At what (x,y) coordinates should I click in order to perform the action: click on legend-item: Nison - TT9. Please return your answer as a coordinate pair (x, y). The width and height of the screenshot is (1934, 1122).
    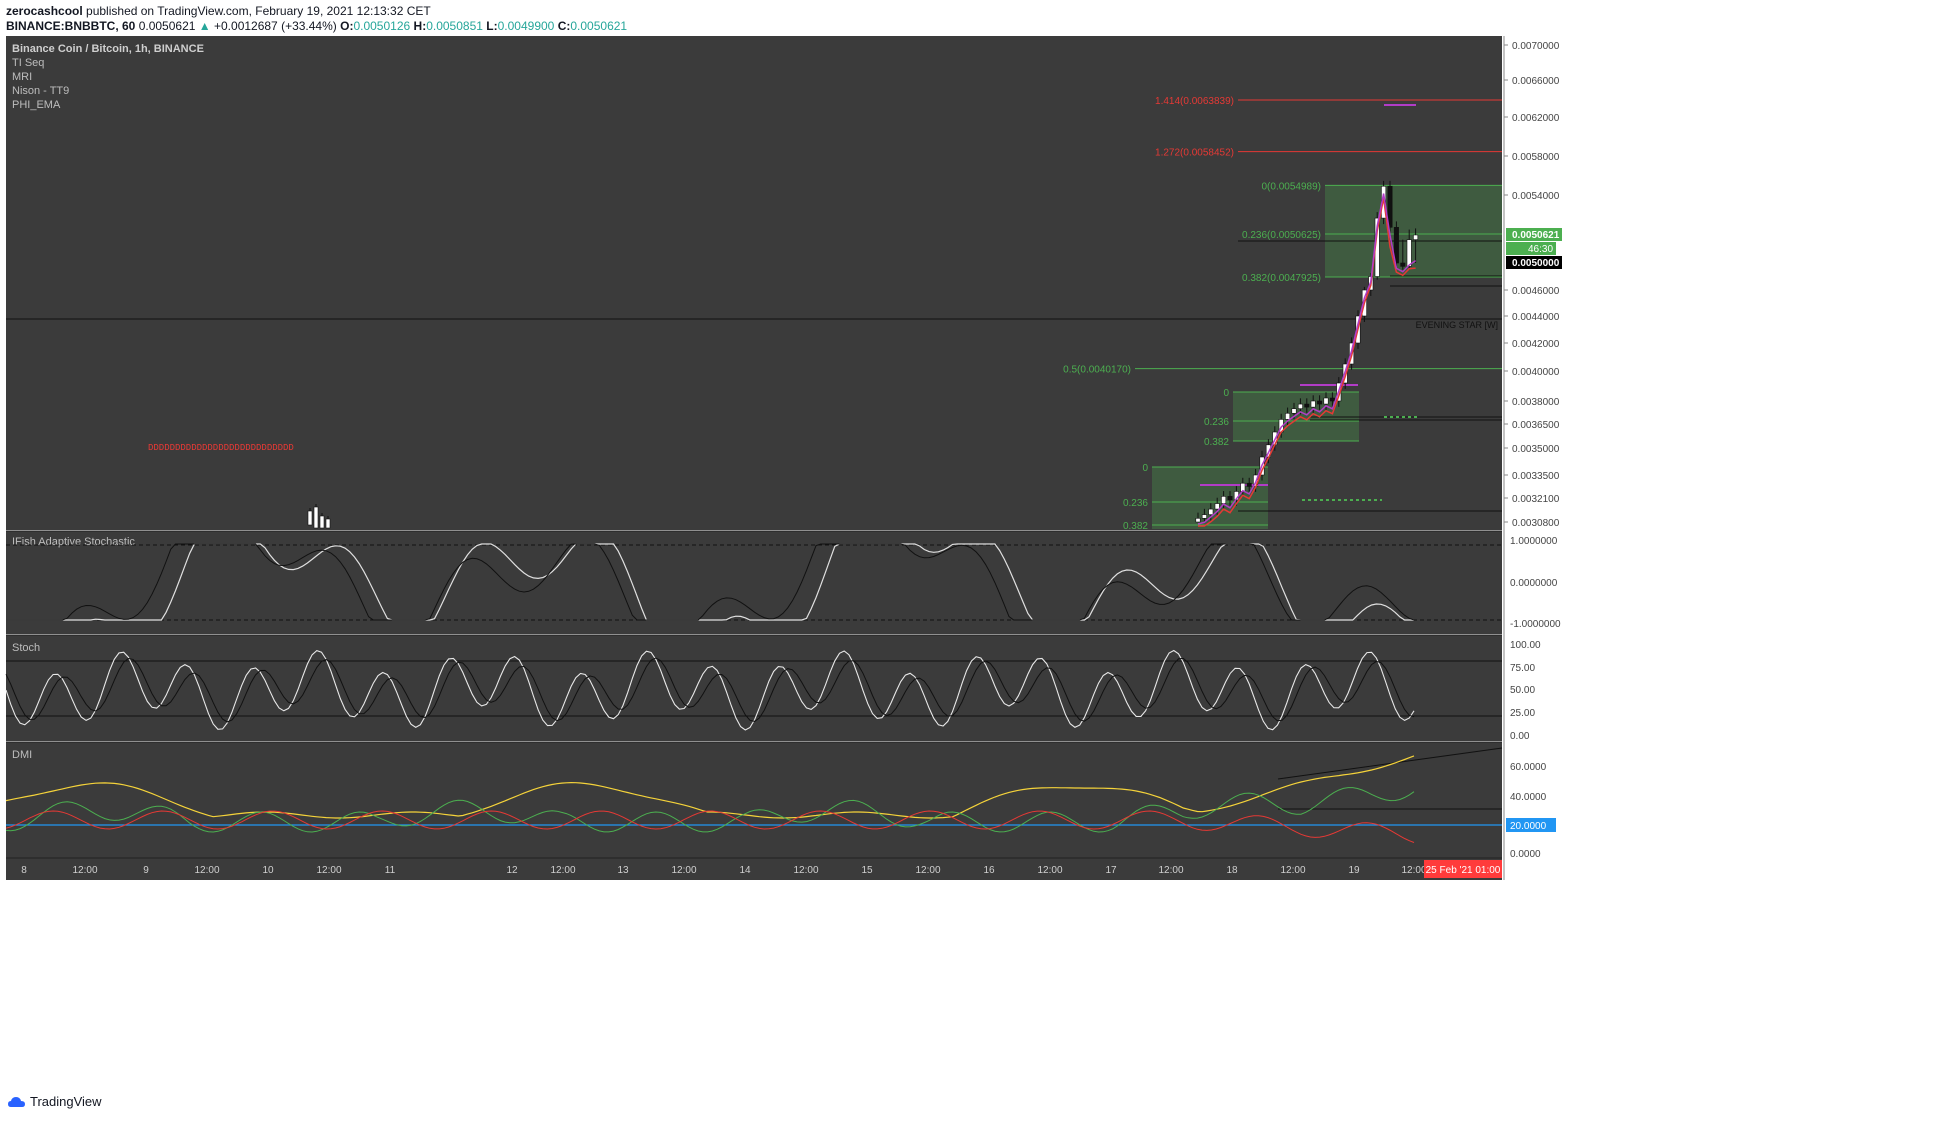
    Looking at the image, I should click on (40, 91).